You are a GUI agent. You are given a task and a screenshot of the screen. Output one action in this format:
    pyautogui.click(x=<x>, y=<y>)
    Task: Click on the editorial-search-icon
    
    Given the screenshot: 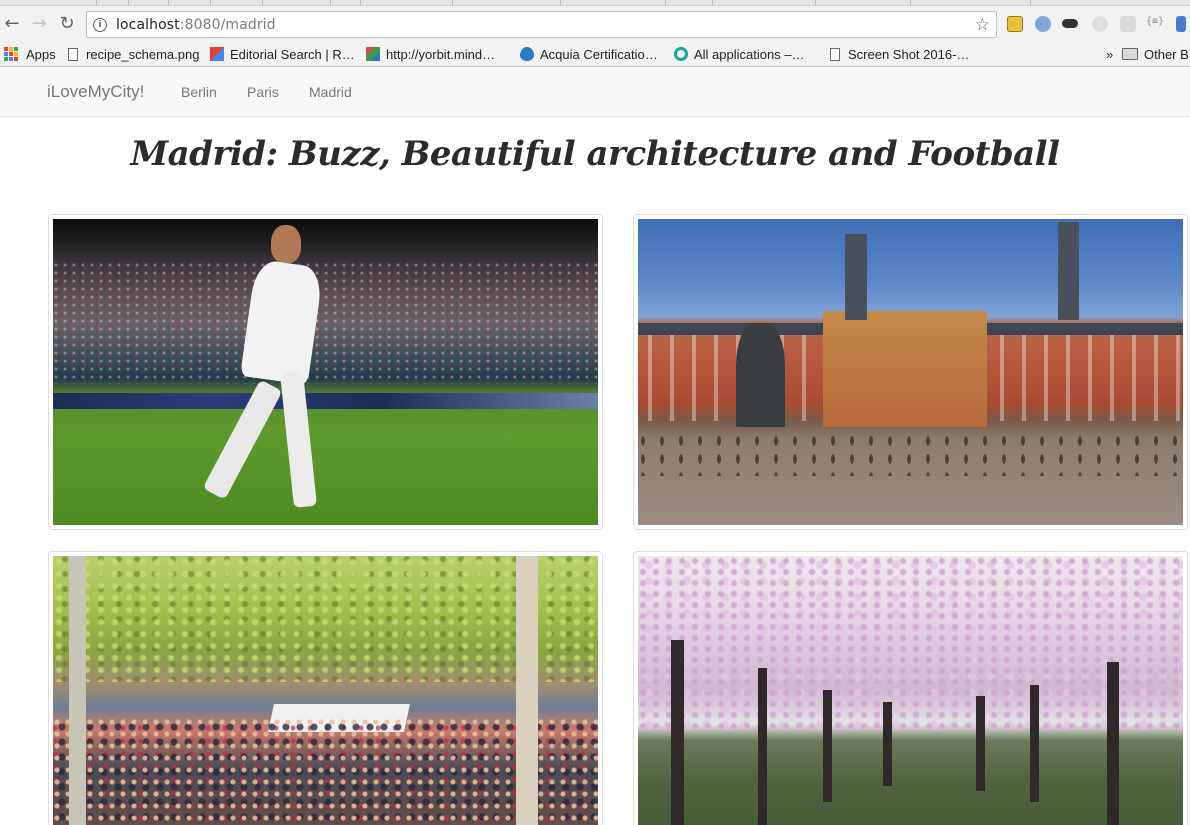 What is the action you would take?
    pyautogui.click(x=217, y=54)
    